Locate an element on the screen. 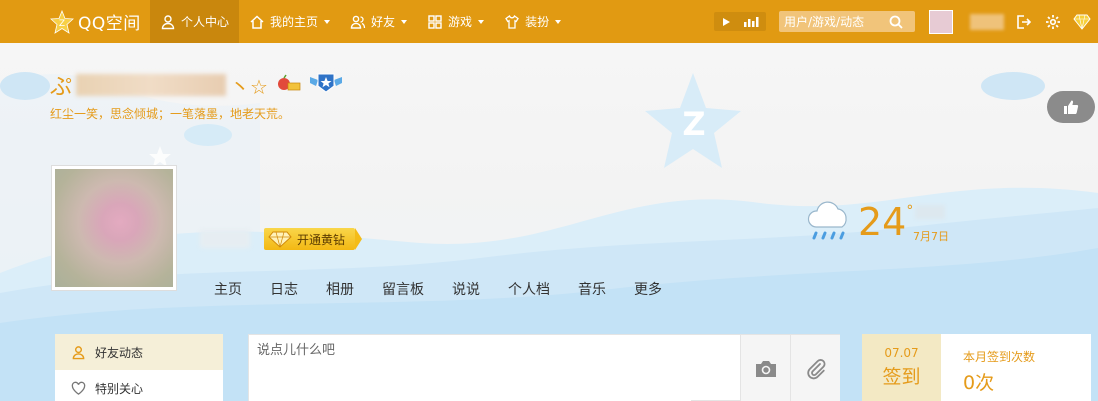 This screenshot has width=1098, height=401. tab-home: 主页 is located at coordinates (228, 289).